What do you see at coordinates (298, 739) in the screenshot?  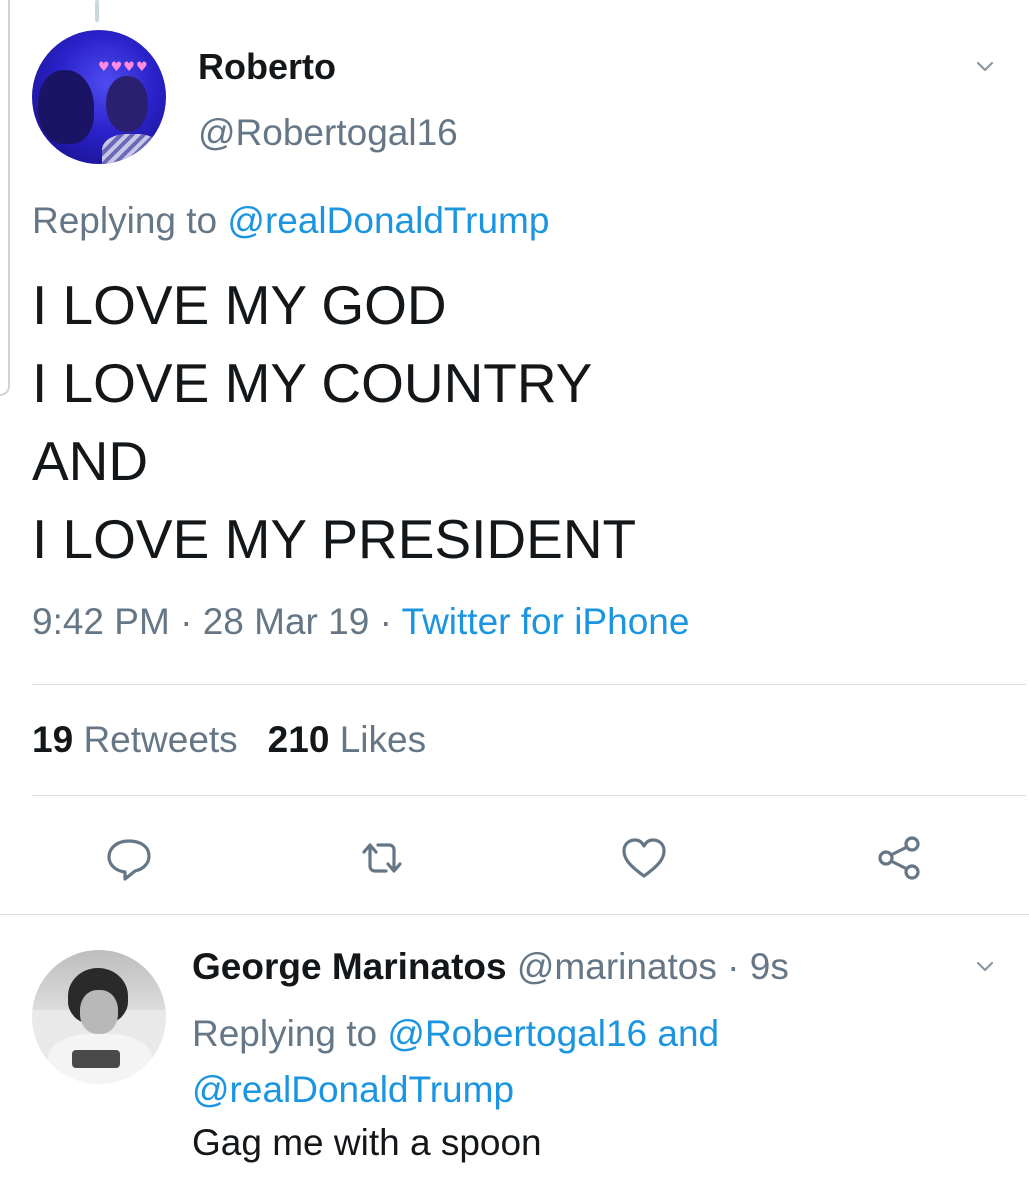 I see `likes-count: 210` at bounding box center [298, 739].